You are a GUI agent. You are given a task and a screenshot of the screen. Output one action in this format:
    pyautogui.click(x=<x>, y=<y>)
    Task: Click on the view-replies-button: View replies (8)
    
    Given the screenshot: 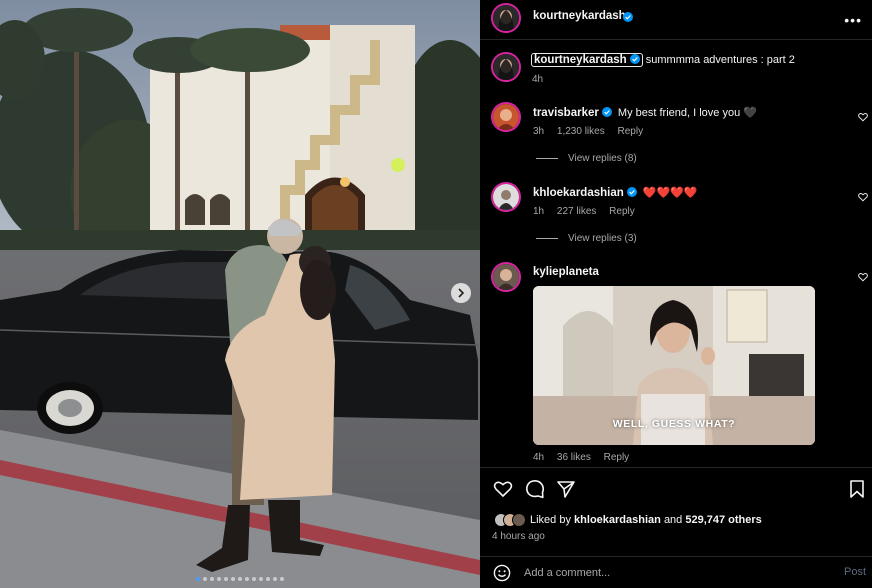 What is the action you would take?
    pyautogui.click(x=586, y=158)
    